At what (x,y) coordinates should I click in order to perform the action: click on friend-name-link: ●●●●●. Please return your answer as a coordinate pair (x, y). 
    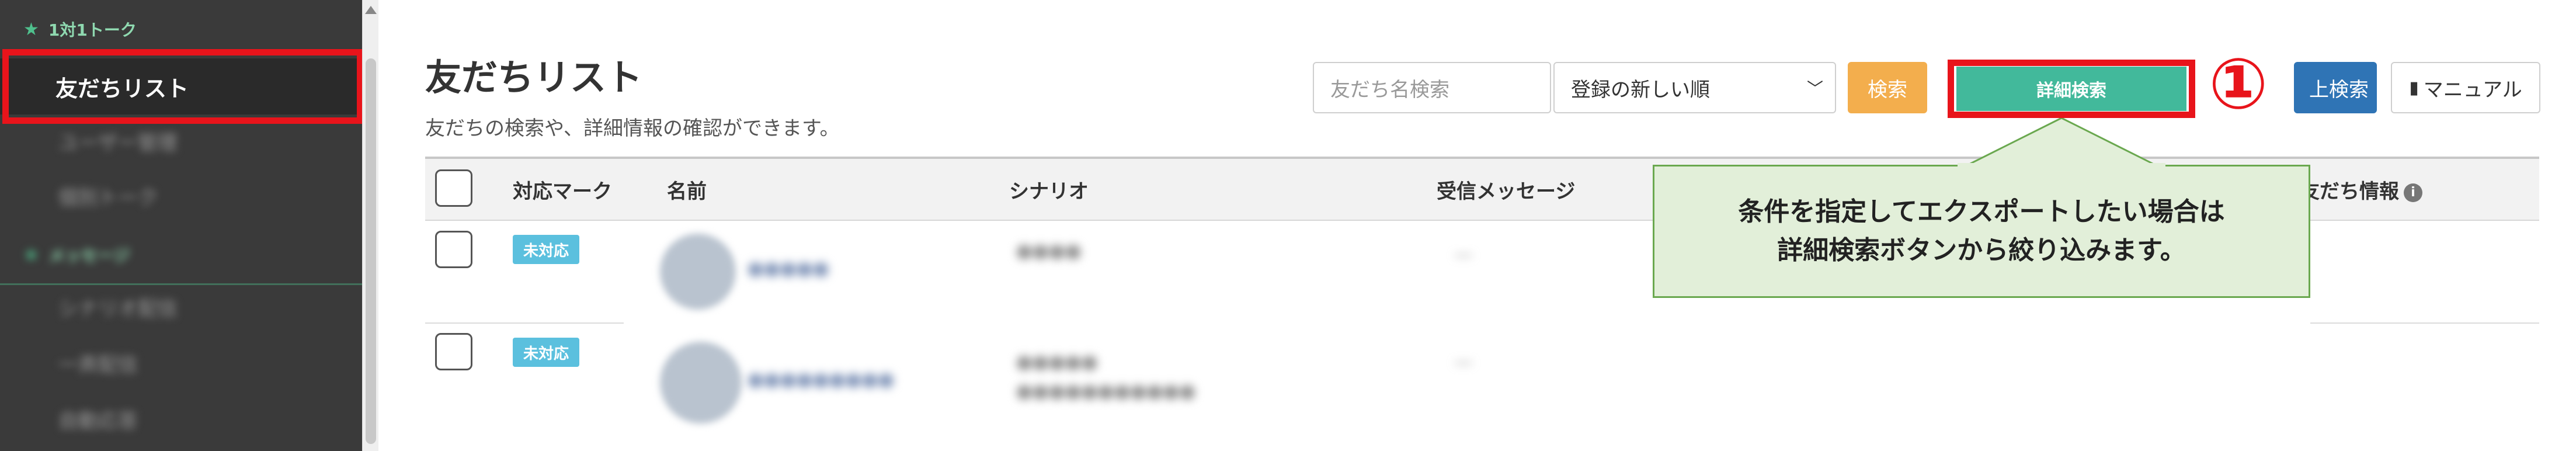
    Looking at the image, I should click on (788, 268).